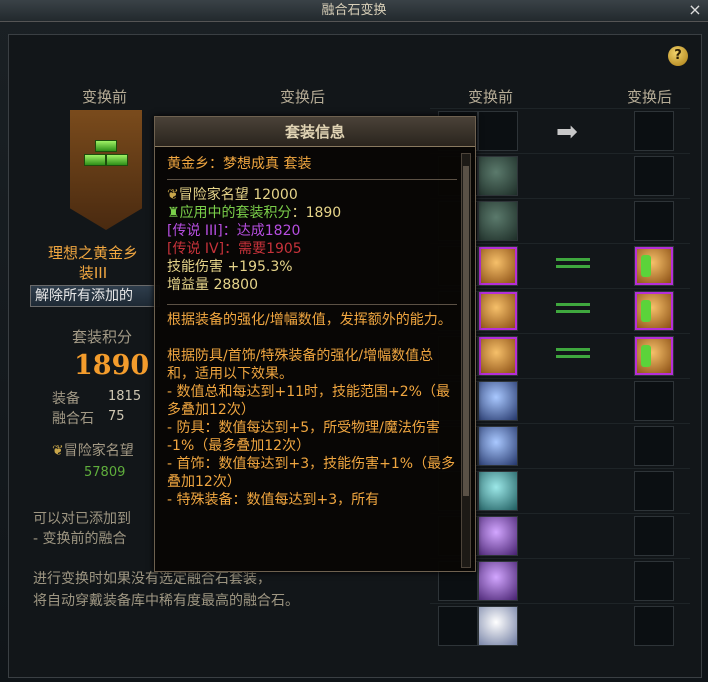 The width and height of the screenshot is (708, 682). I want to click on tooltip-set-line: 黄金乡：梦想成真 套装, so click(239, 164).